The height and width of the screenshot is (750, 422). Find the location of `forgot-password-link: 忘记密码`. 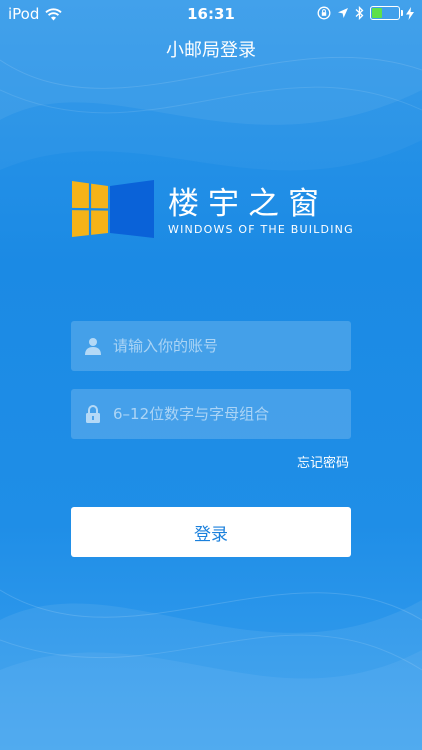

forgot-password-link: 忘记密码 is located at coordinates (323, 461).